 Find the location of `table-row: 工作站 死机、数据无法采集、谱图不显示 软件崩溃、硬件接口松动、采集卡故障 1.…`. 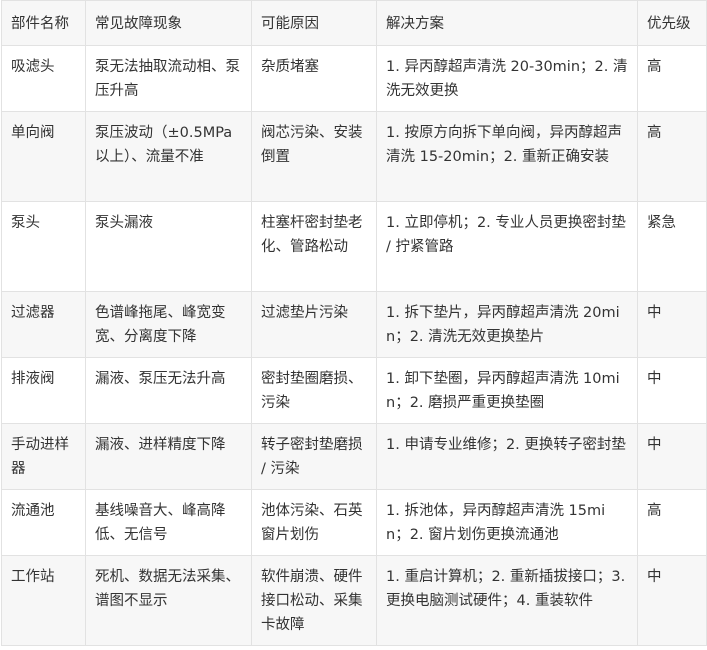

table-row: 工作站 死机、数据无法采集、谱图不显示 软件崩溃、硬件接口松动、采集卡故障 1.… is located at coordinates (354, 600).